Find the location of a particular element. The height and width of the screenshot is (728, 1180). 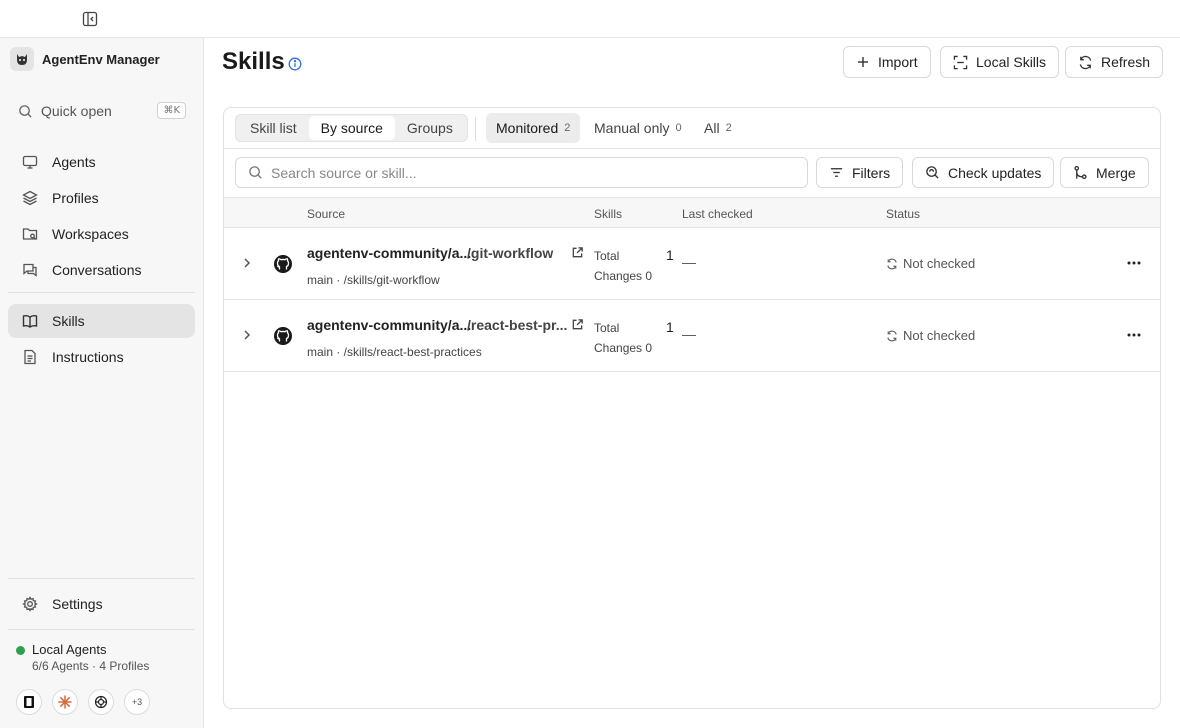

merge-button: Merge is located at coordinates (1104, 172).